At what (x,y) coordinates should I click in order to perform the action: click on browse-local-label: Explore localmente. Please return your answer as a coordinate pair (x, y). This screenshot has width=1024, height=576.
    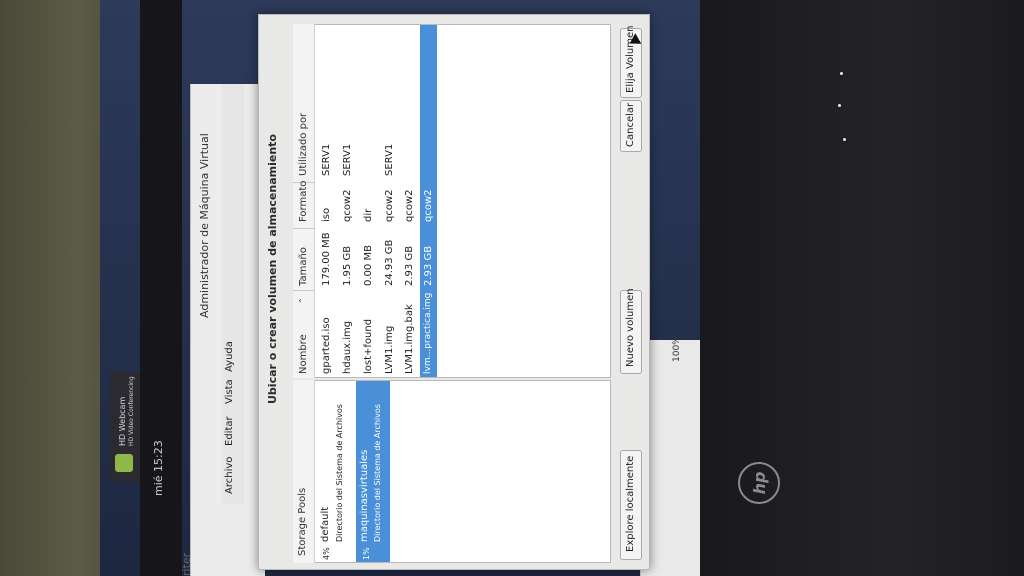
    Looking at the image, I should click on (630, 503).